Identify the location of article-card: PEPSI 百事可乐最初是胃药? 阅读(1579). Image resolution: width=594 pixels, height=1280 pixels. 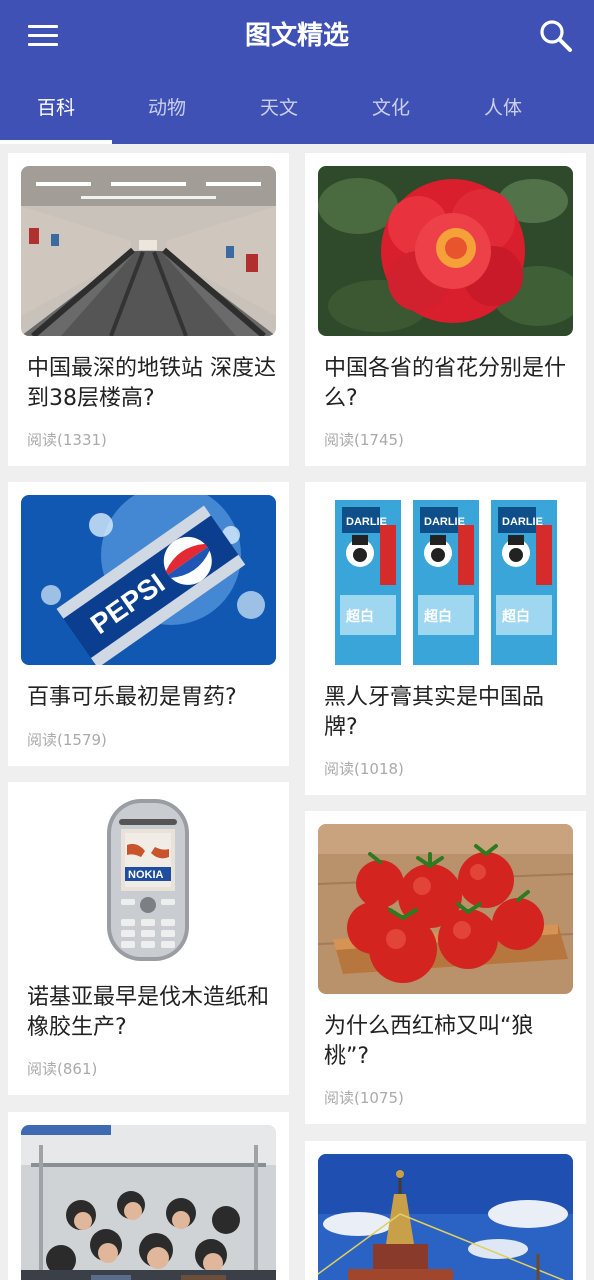
(148, 624).